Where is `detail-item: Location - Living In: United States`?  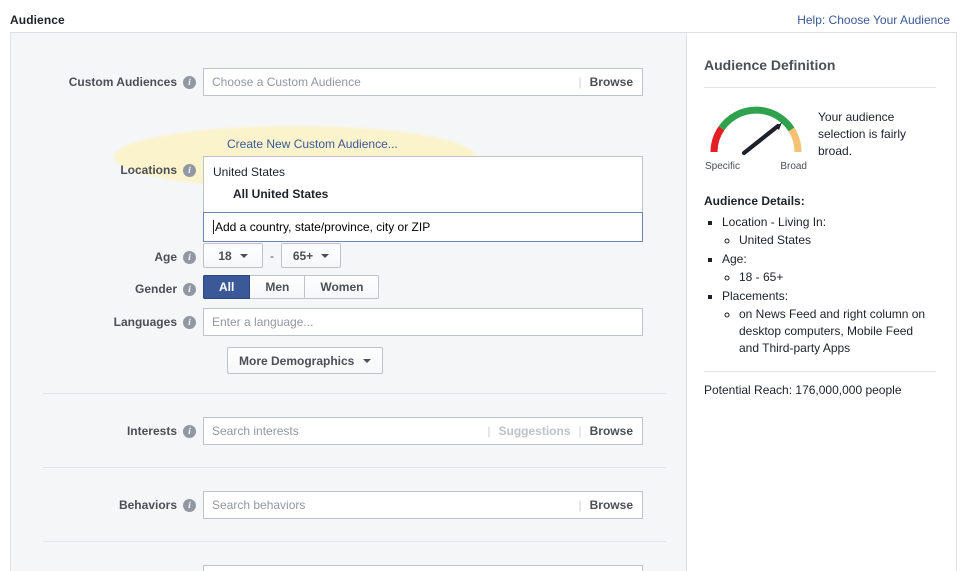 detail-item: Location - Living In: United States is located at coordinates (829, 231).